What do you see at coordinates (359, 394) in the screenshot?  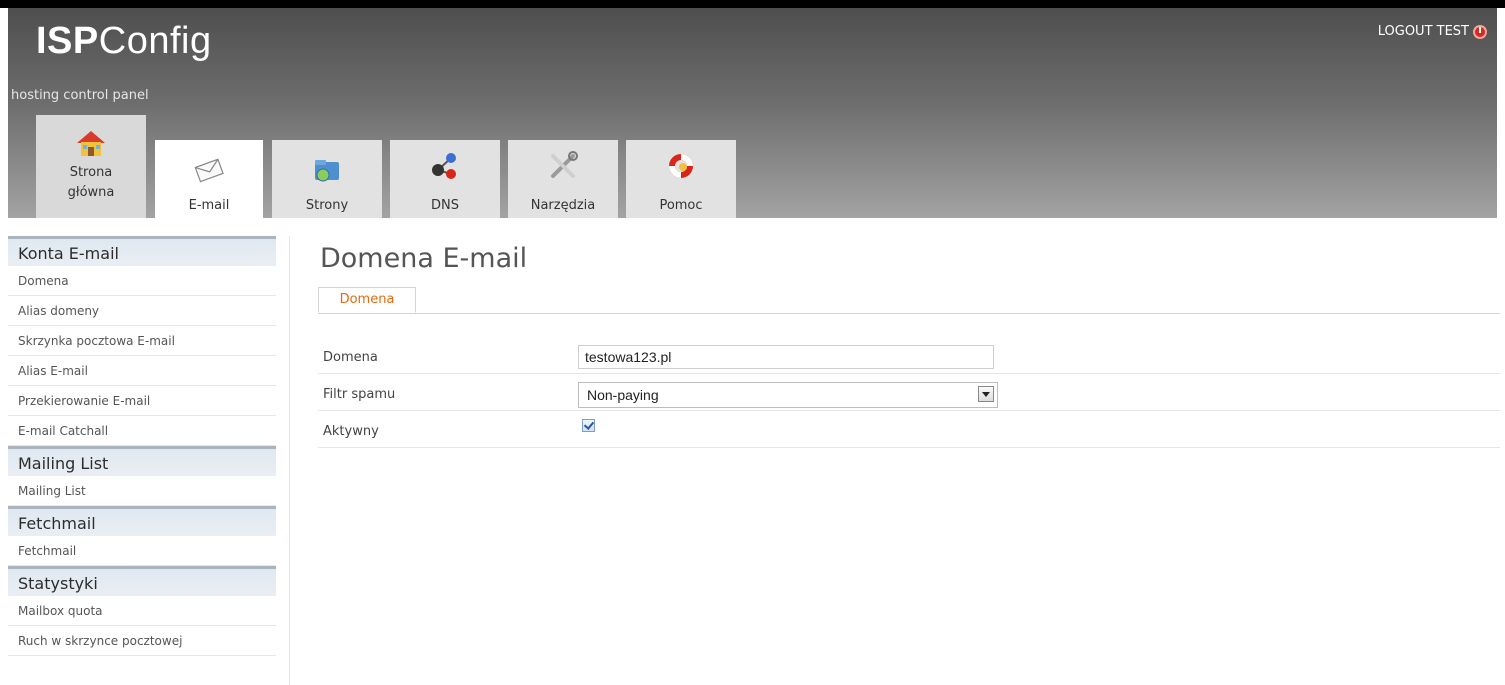 I see `spam-label: Filtr spamu` at bounding box center [359, 394].